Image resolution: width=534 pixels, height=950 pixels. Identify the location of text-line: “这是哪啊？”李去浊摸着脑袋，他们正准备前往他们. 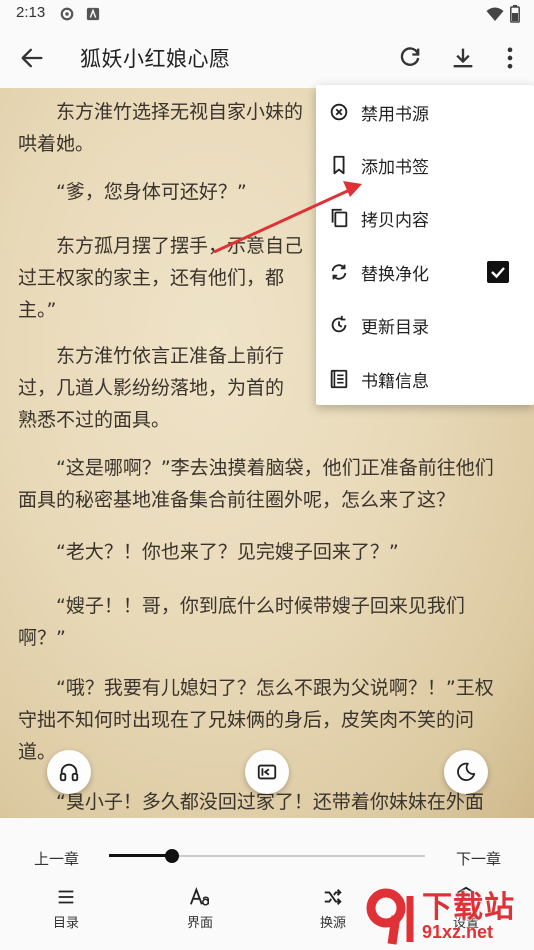
(256, 468).